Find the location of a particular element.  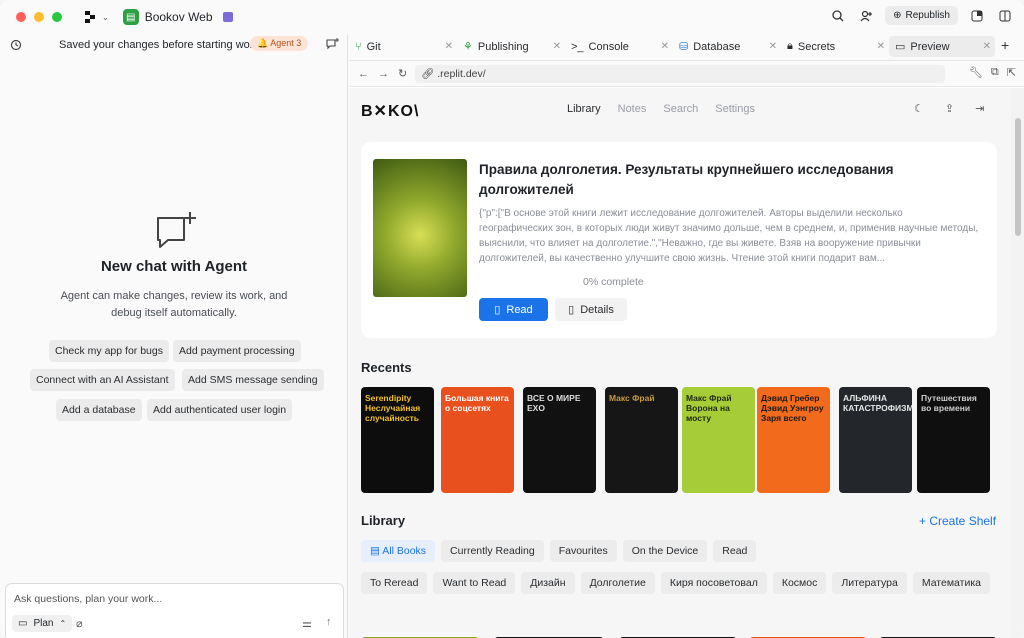

filter-chip: Favourites is located at coordinates (583, 551).